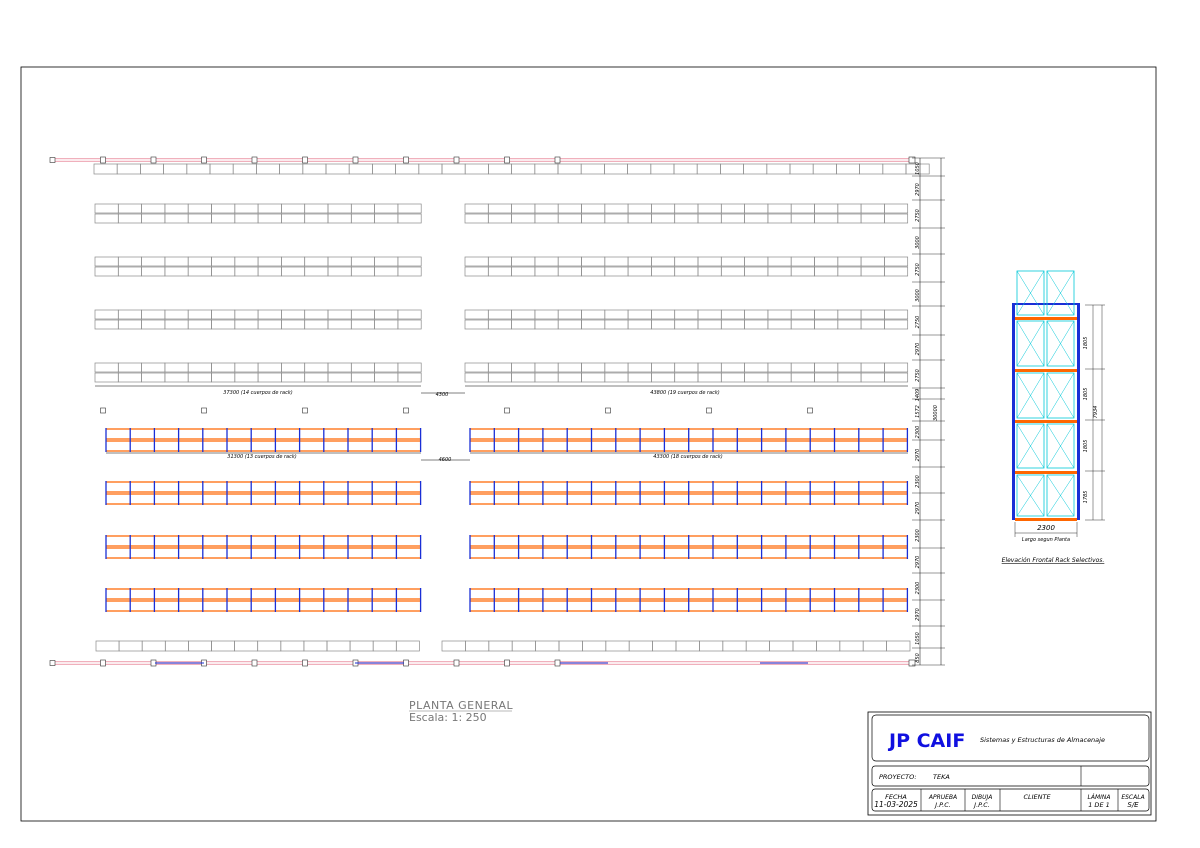 This screenshot has height=848, width=1200. What do you see at coordinates (896, 804) in the screenshot?
I see `fecha-value: 11-03-2025` at bounding box center [896, 804].